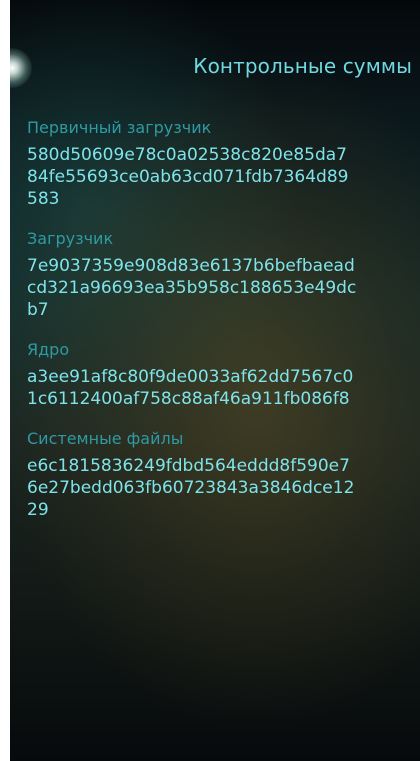 The height and width of the screenshot is (761, 420). Describe the element at coordinates (192, 288) in the screenshot. I see `checksum-value-line: cd321a96693ea35b958c188653e49dc` at that location.